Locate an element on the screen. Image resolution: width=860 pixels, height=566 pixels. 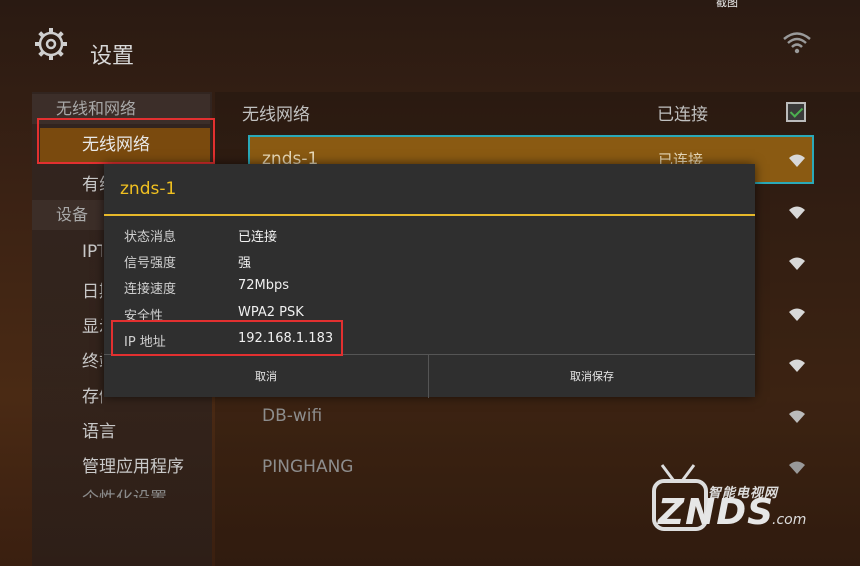
watermark-brand: ZNDS is located at coordinates (716, 512).